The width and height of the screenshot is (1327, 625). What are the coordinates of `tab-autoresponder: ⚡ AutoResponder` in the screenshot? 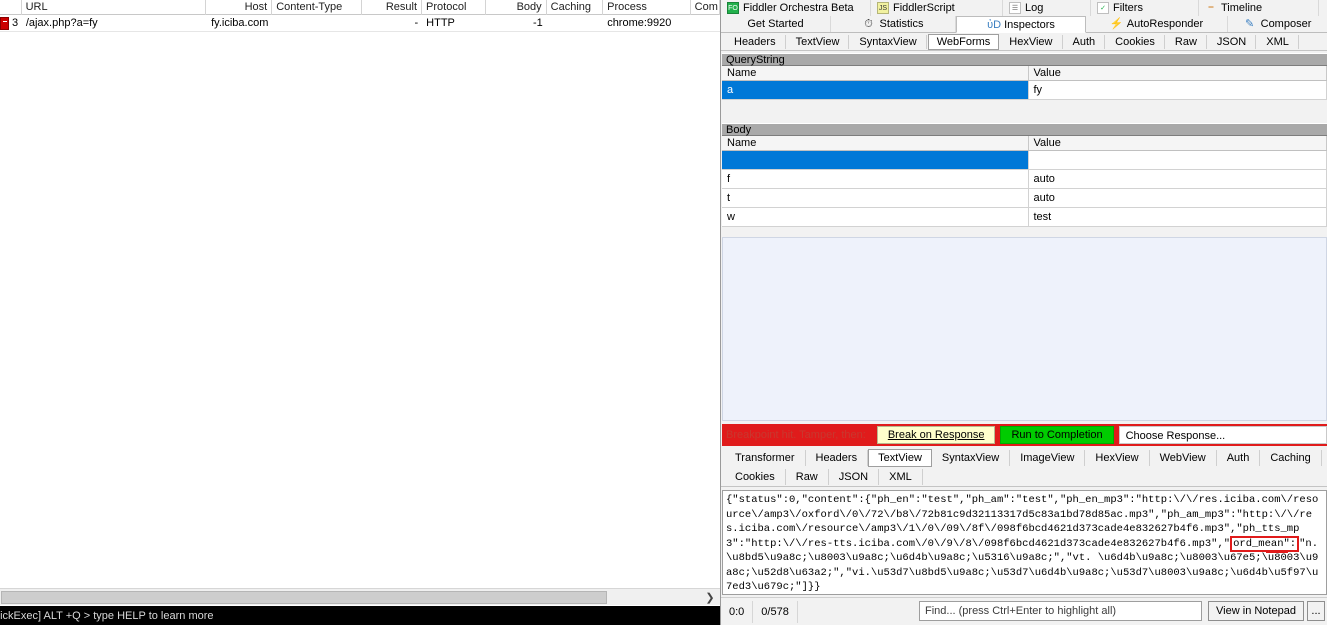 It's located at (1157, 24).